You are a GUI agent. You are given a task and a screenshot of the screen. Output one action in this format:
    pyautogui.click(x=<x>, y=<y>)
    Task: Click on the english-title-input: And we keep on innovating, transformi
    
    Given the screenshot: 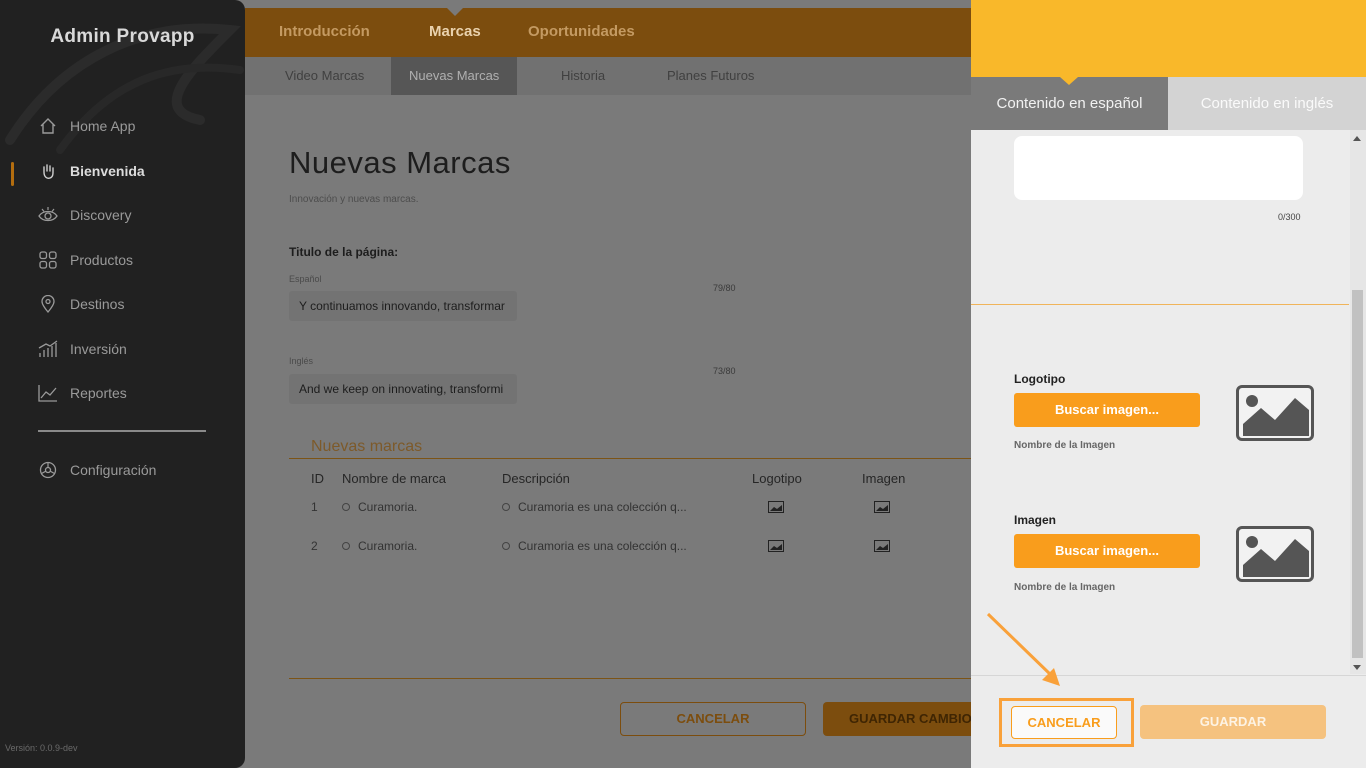 What is the action you would take?
    pyautogui.click(x=403, y=389)
    